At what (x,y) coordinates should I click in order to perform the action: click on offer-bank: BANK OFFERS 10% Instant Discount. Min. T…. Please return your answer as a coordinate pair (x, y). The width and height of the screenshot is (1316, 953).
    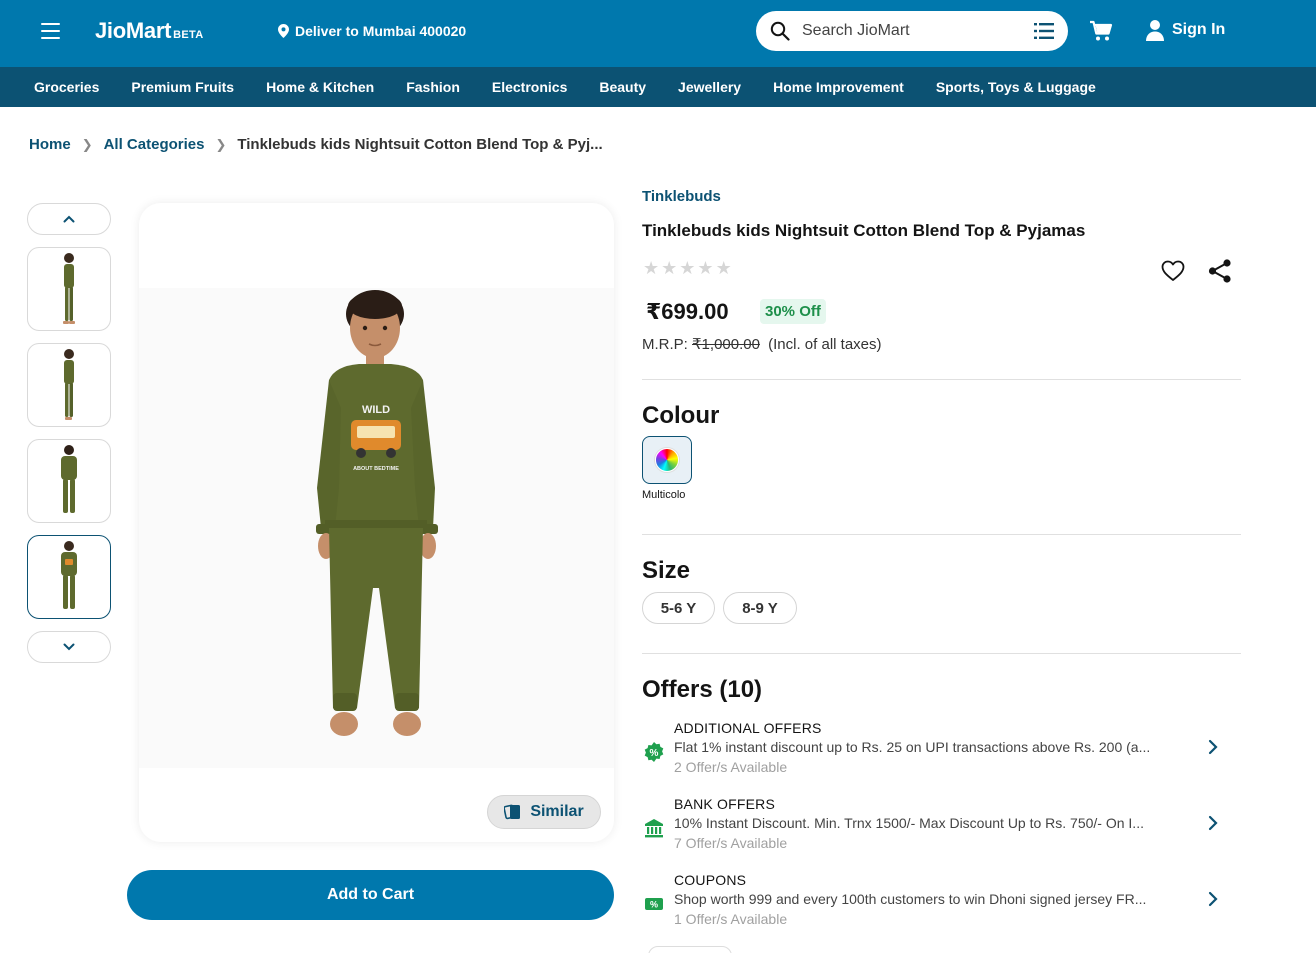
    Looking at the image, I should click on (937, 826).